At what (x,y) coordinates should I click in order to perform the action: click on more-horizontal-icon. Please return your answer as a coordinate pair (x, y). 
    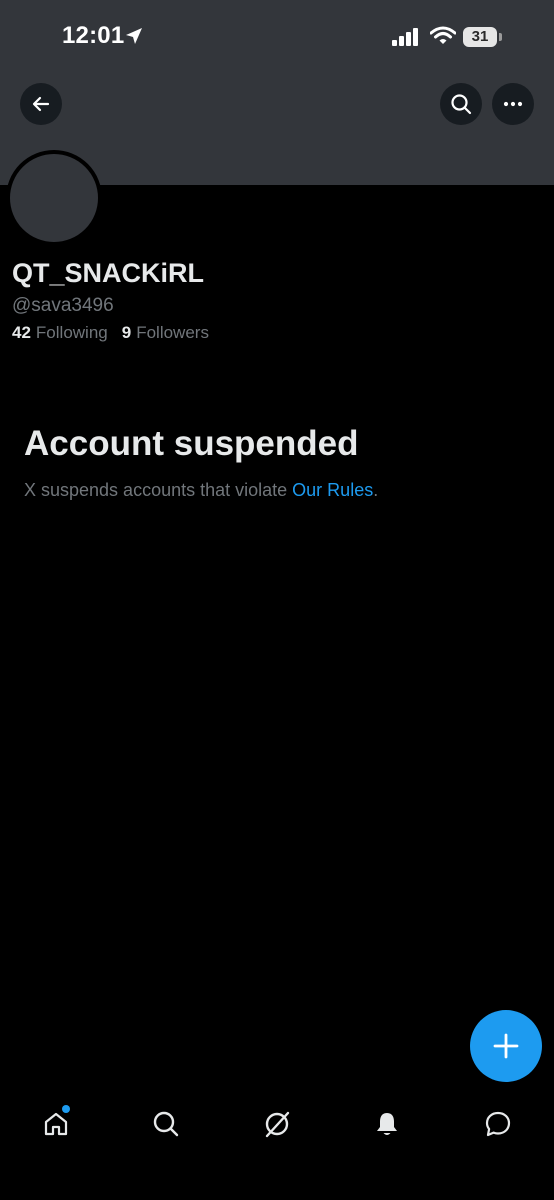
    Looking at the image, I should click on (513, 104).